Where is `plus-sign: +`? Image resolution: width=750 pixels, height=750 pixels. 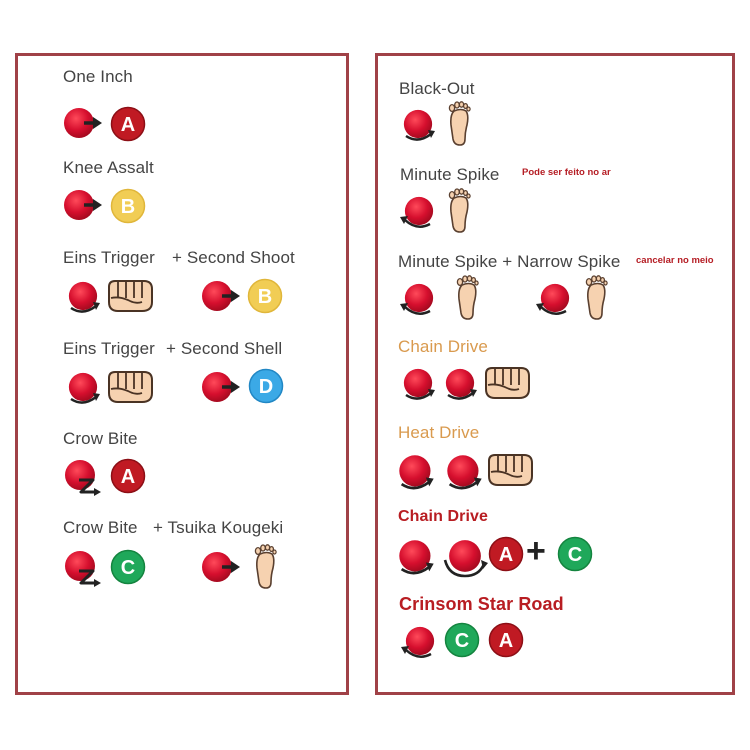 plus-sign: + is located at coordinates (536, 551).